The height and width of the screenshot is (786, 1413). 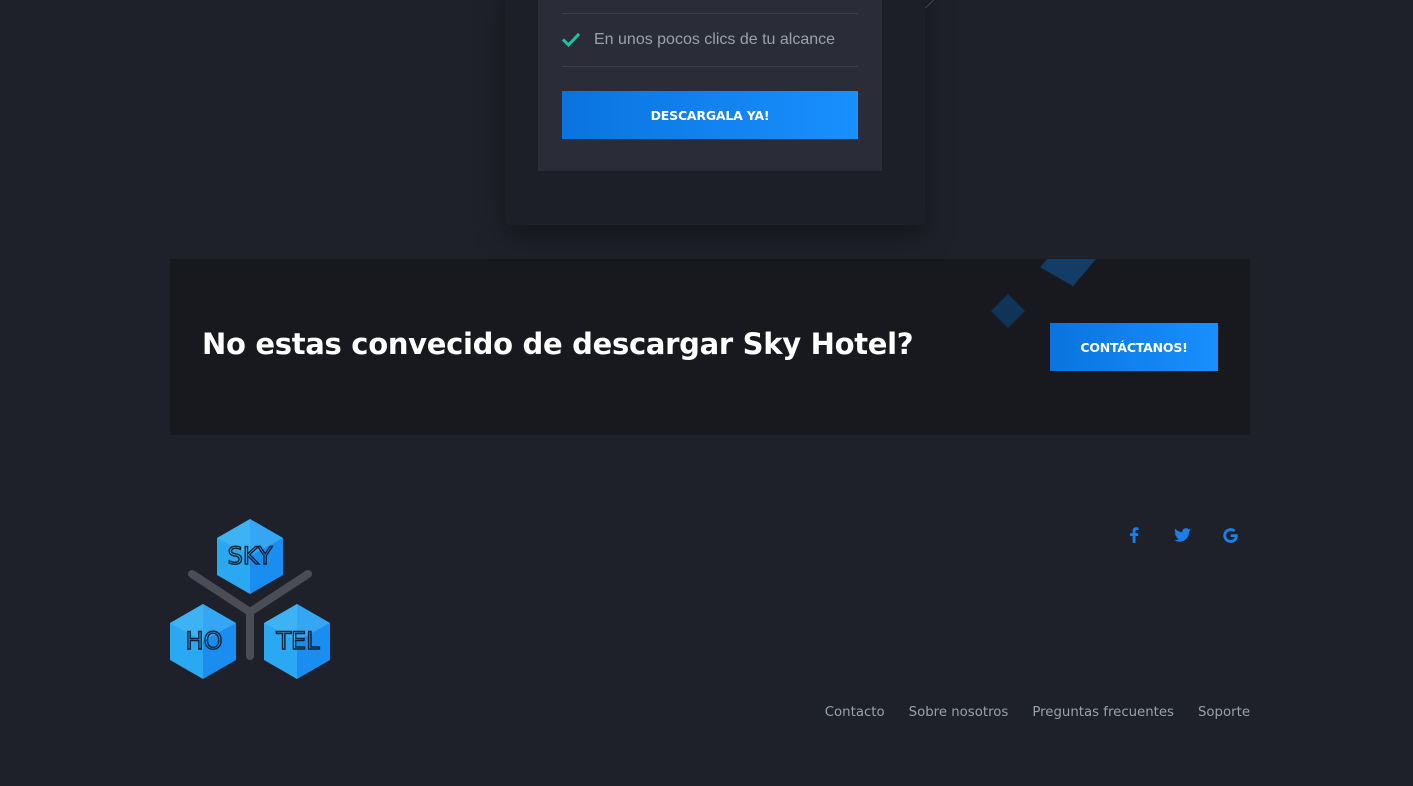 What do you see at coordinates (1224, 712) in the screenshot?
I see `footer-link-soporte: Soporte` at bounding box center [1224, 712].